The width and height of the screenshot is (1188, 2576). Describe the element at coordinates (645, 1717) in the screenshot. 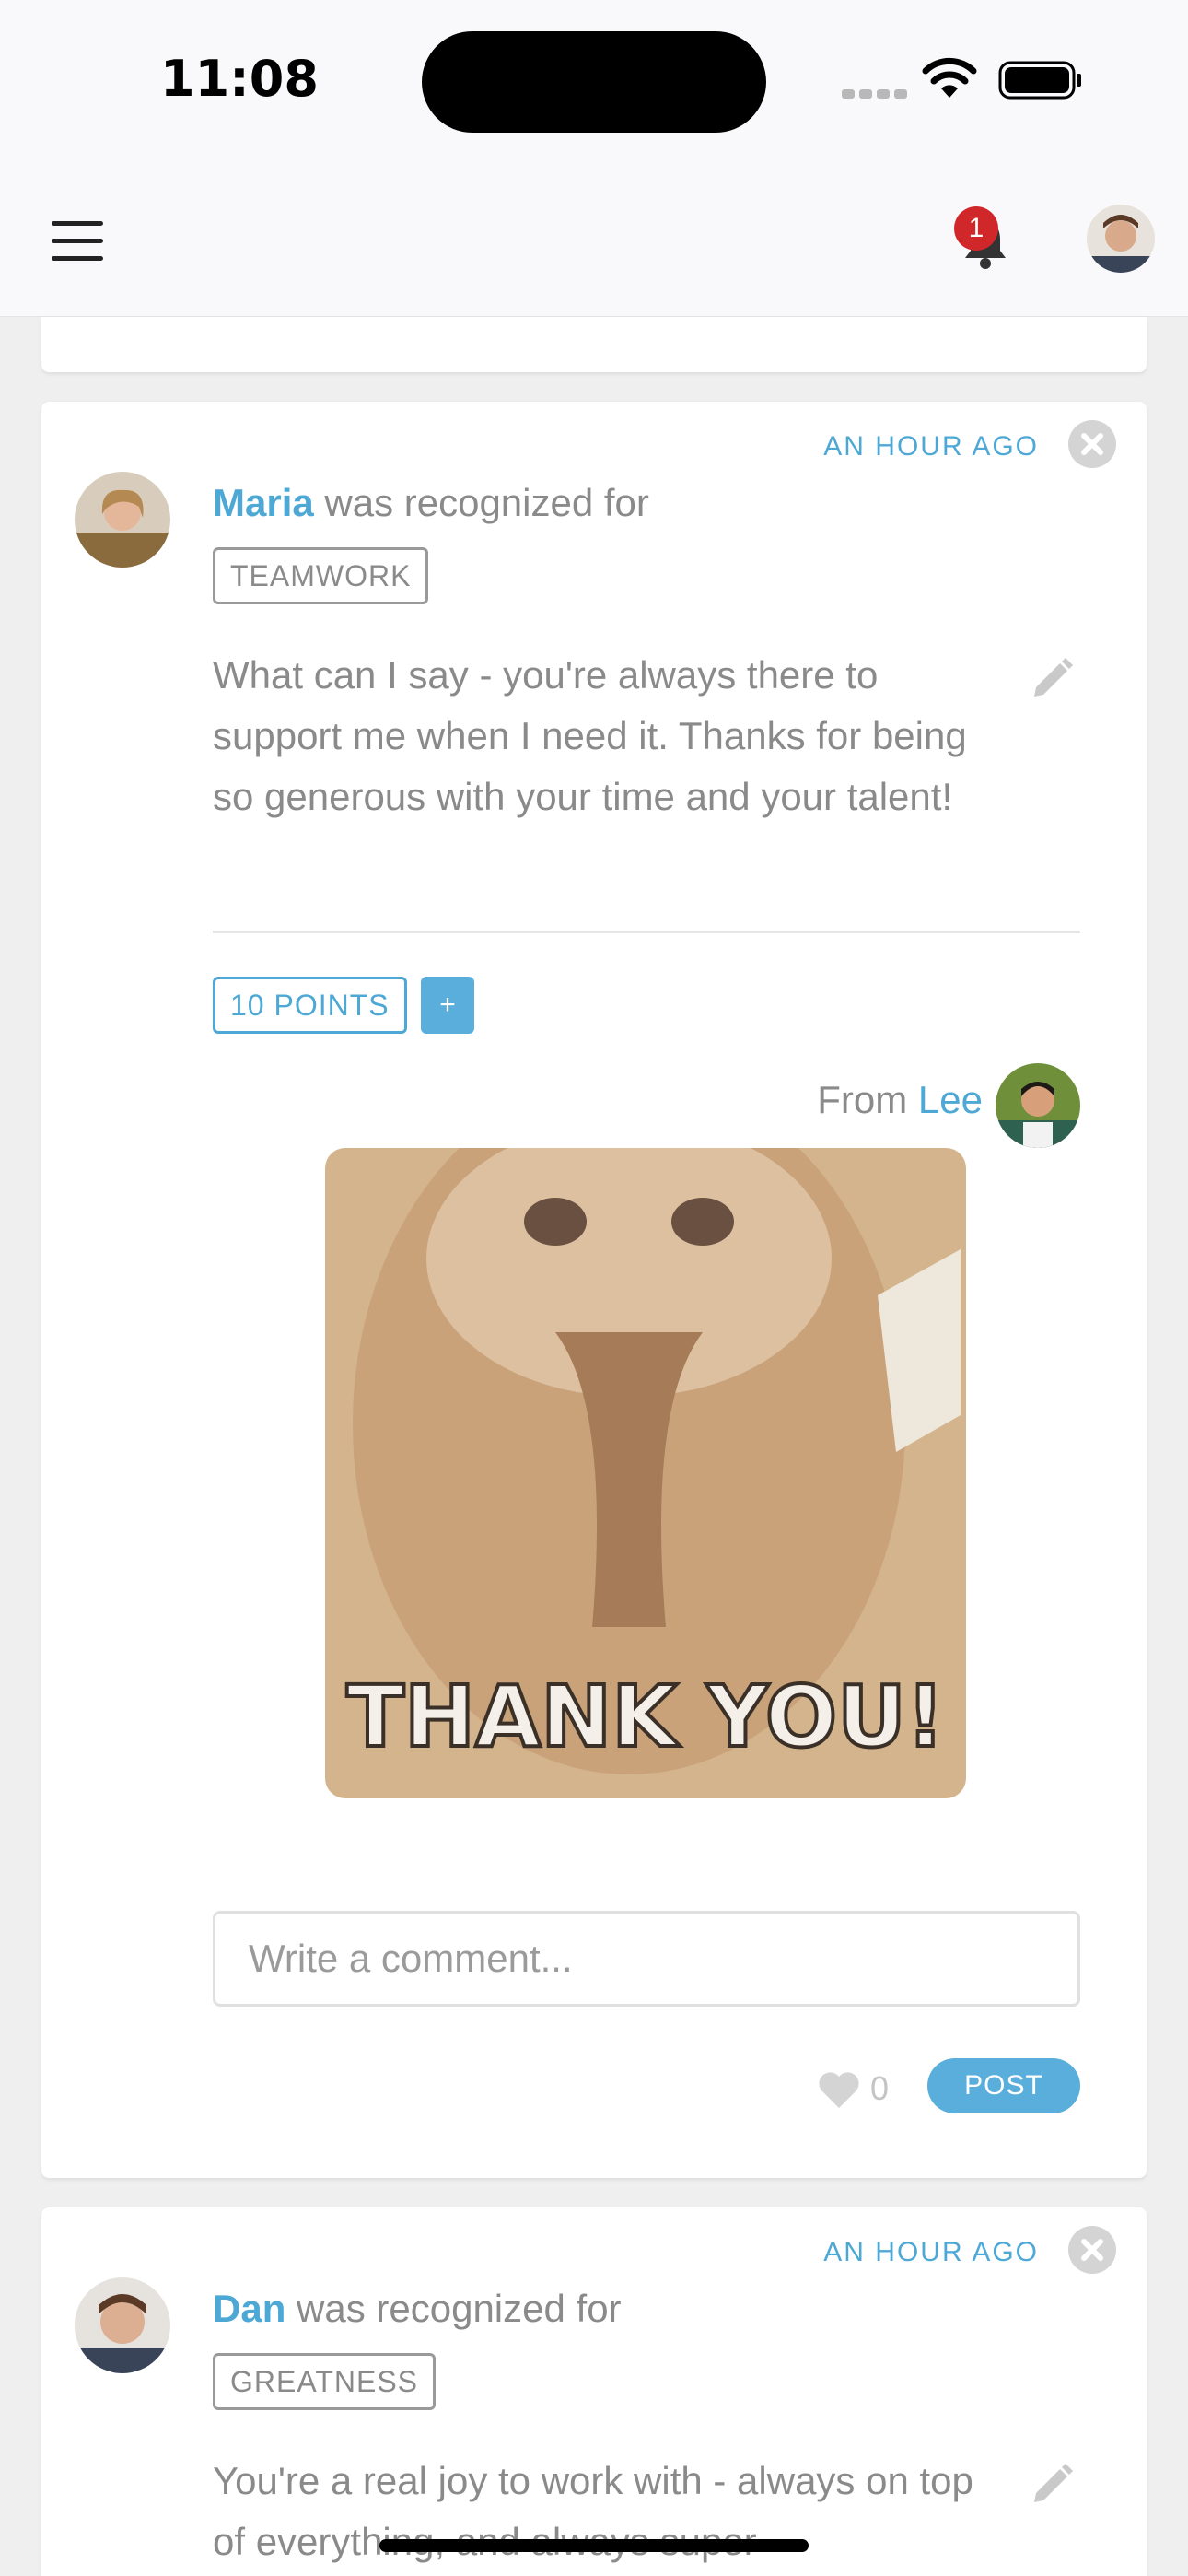

I see `gif-caption: THANK YOU!` at that location.